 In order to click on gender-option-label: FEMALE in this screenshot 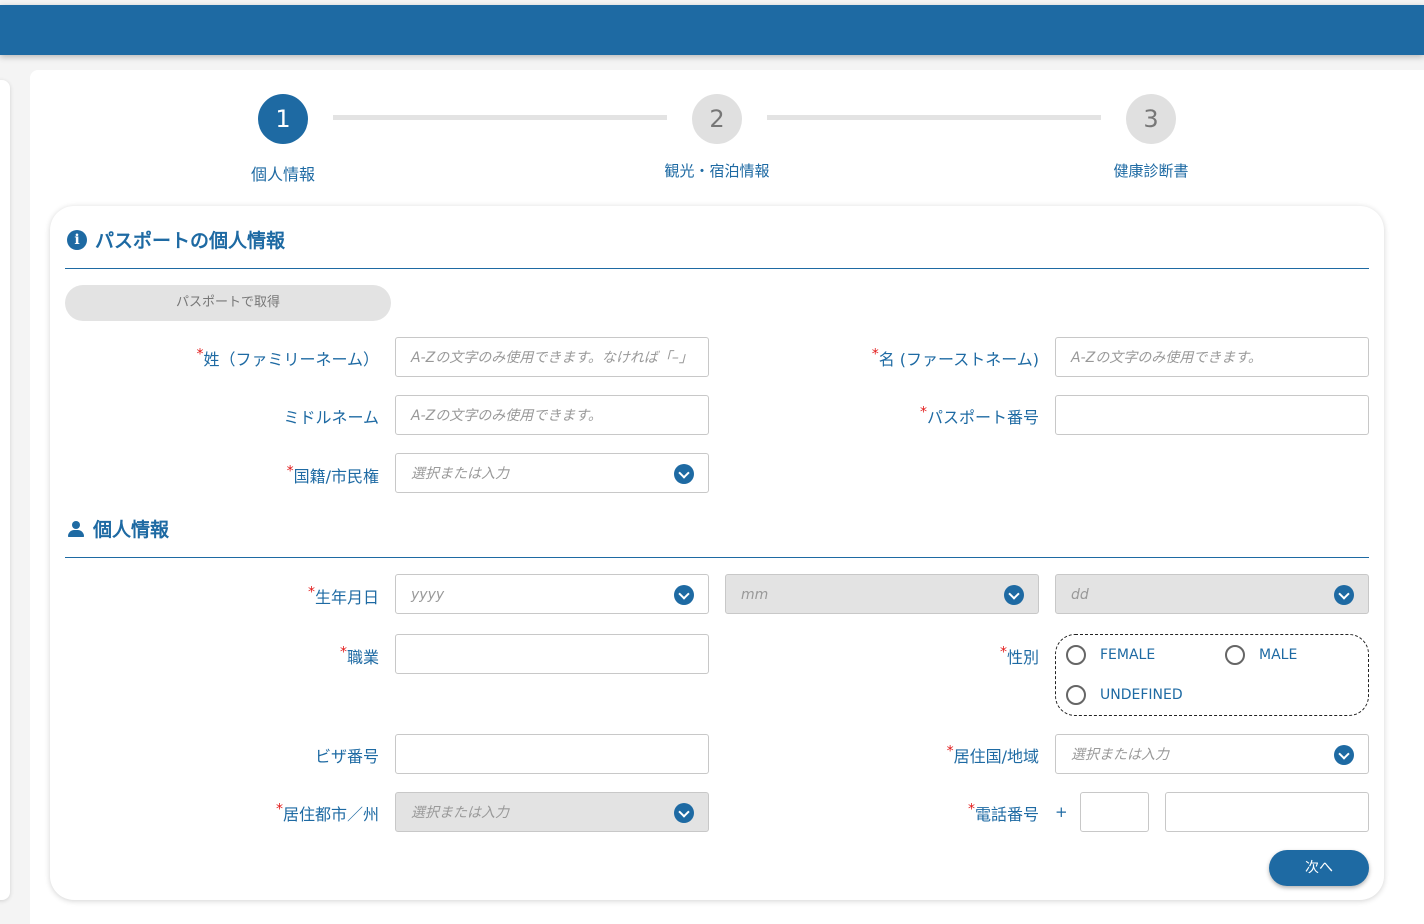, I will do `click(1128, 655)`.